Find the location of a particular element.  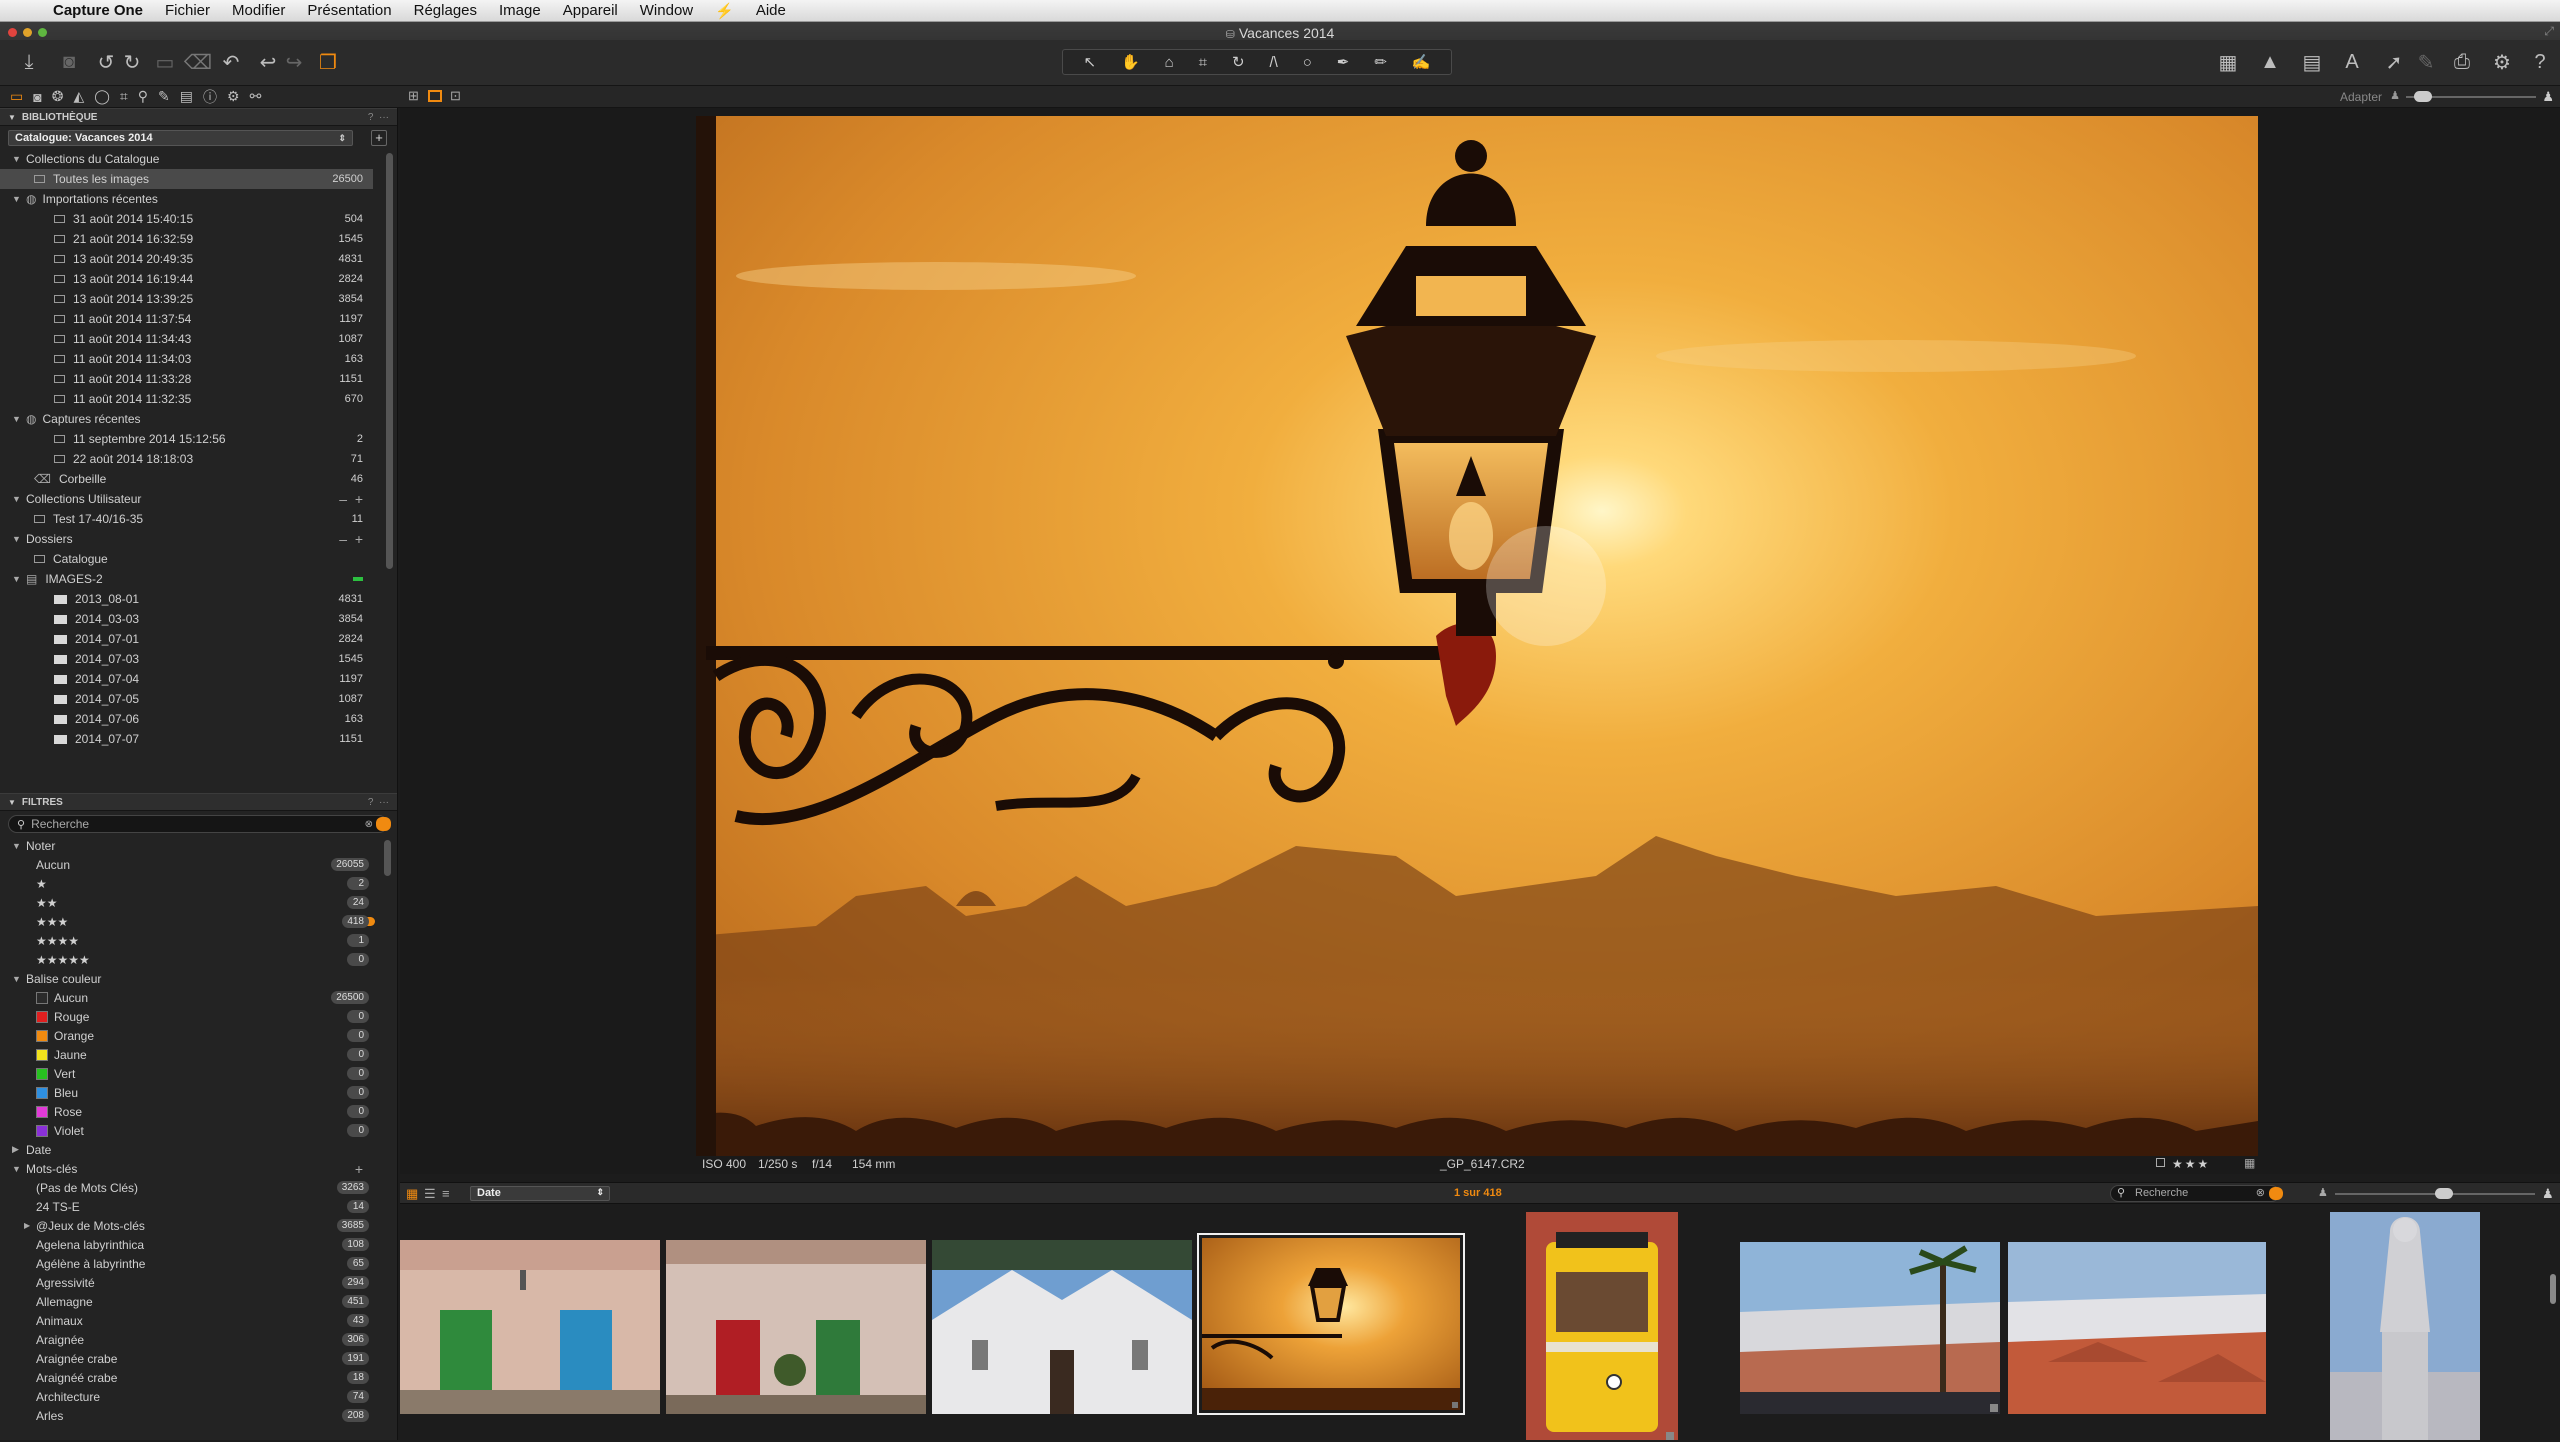

rating-filter-item: Aucun 26055 is located at coordinates (198, 864).